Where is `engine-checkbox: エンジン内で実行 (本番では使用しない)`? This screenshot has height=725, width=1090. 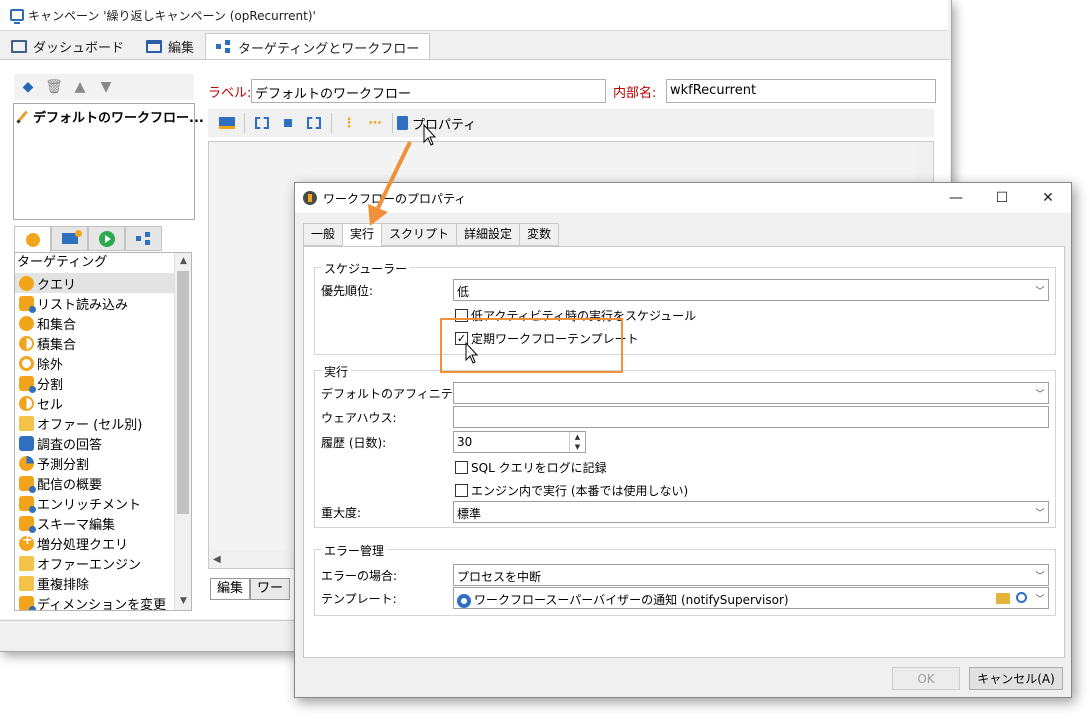 engine-checkbox: エンジン内で実行 (本番では使用しない) is located at coordinates (571, 490).